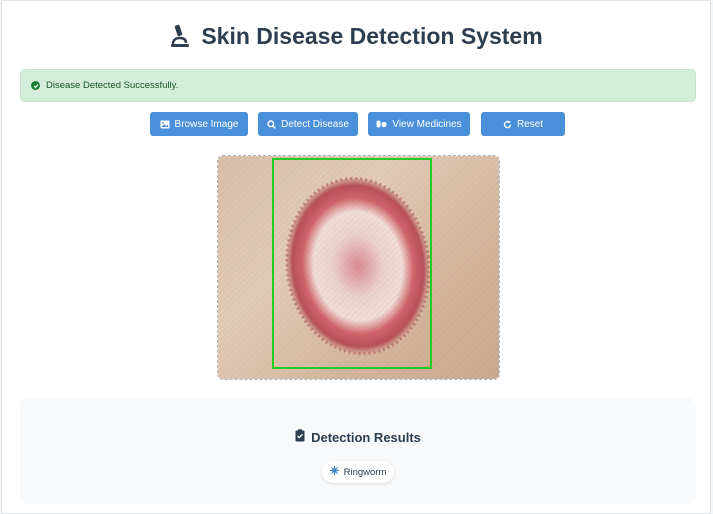 The height and width of the screenshot is (514, 713). What do you see at coordinates (530, 124) in the screenshot?
I see `reset-label: Reset` at bounding box center [530, 124].